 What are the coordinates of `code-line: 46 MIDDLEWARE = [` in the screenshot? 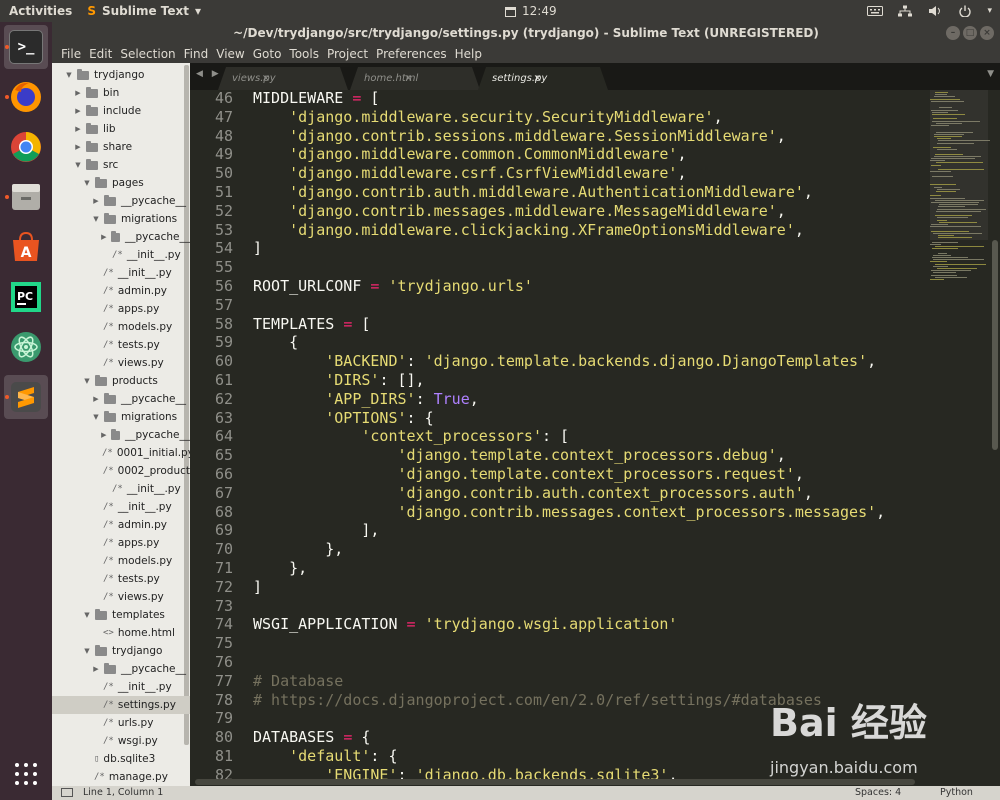 It's located at (285, 99).